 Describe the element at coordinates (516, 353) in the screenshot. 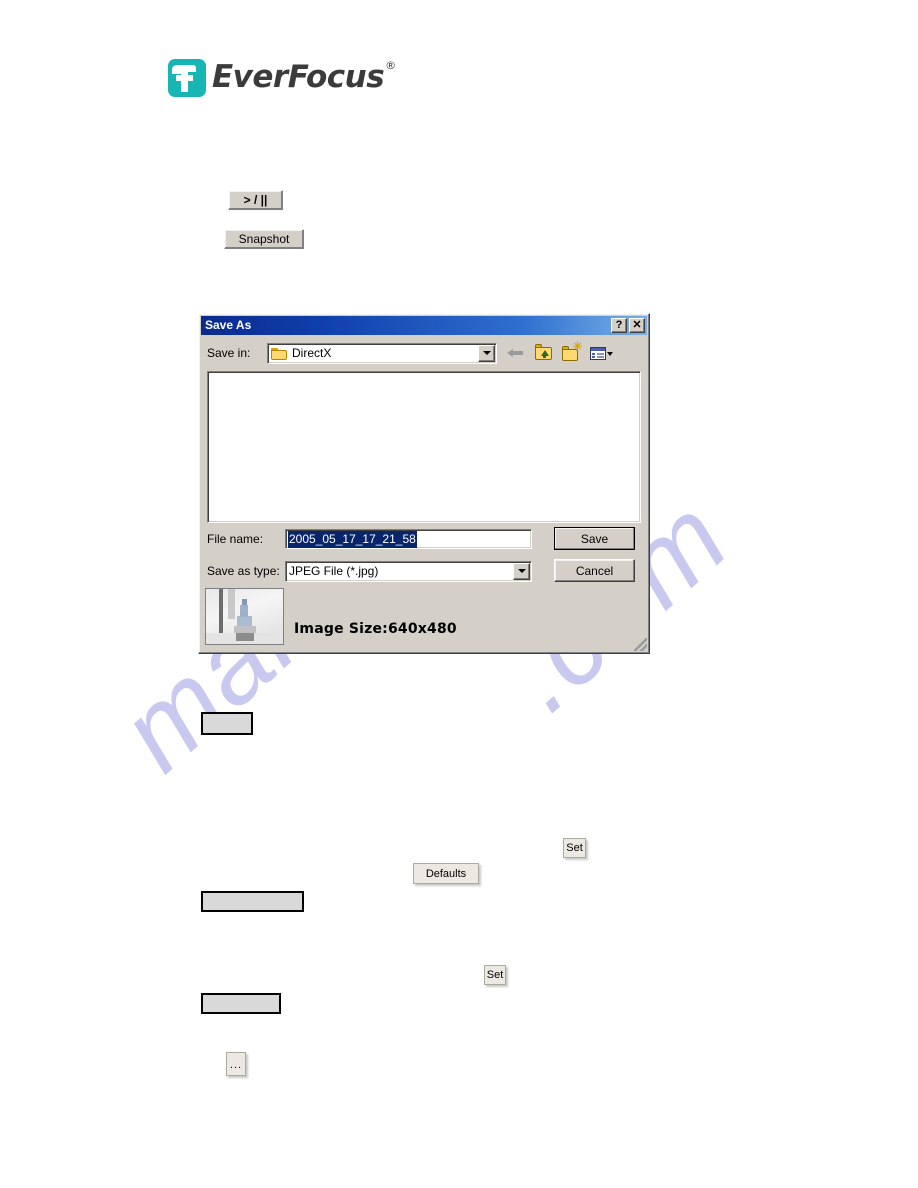

I see `back-icon` at that location.